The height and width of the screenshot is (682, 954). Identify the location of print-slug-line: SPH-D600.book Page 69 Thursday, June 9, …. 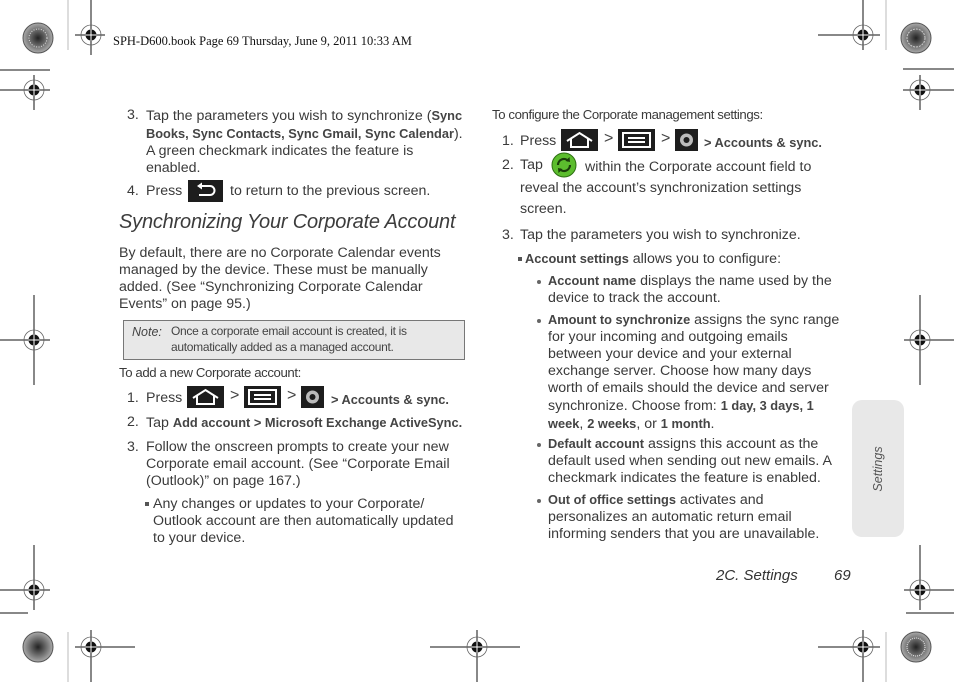
(262, 41).